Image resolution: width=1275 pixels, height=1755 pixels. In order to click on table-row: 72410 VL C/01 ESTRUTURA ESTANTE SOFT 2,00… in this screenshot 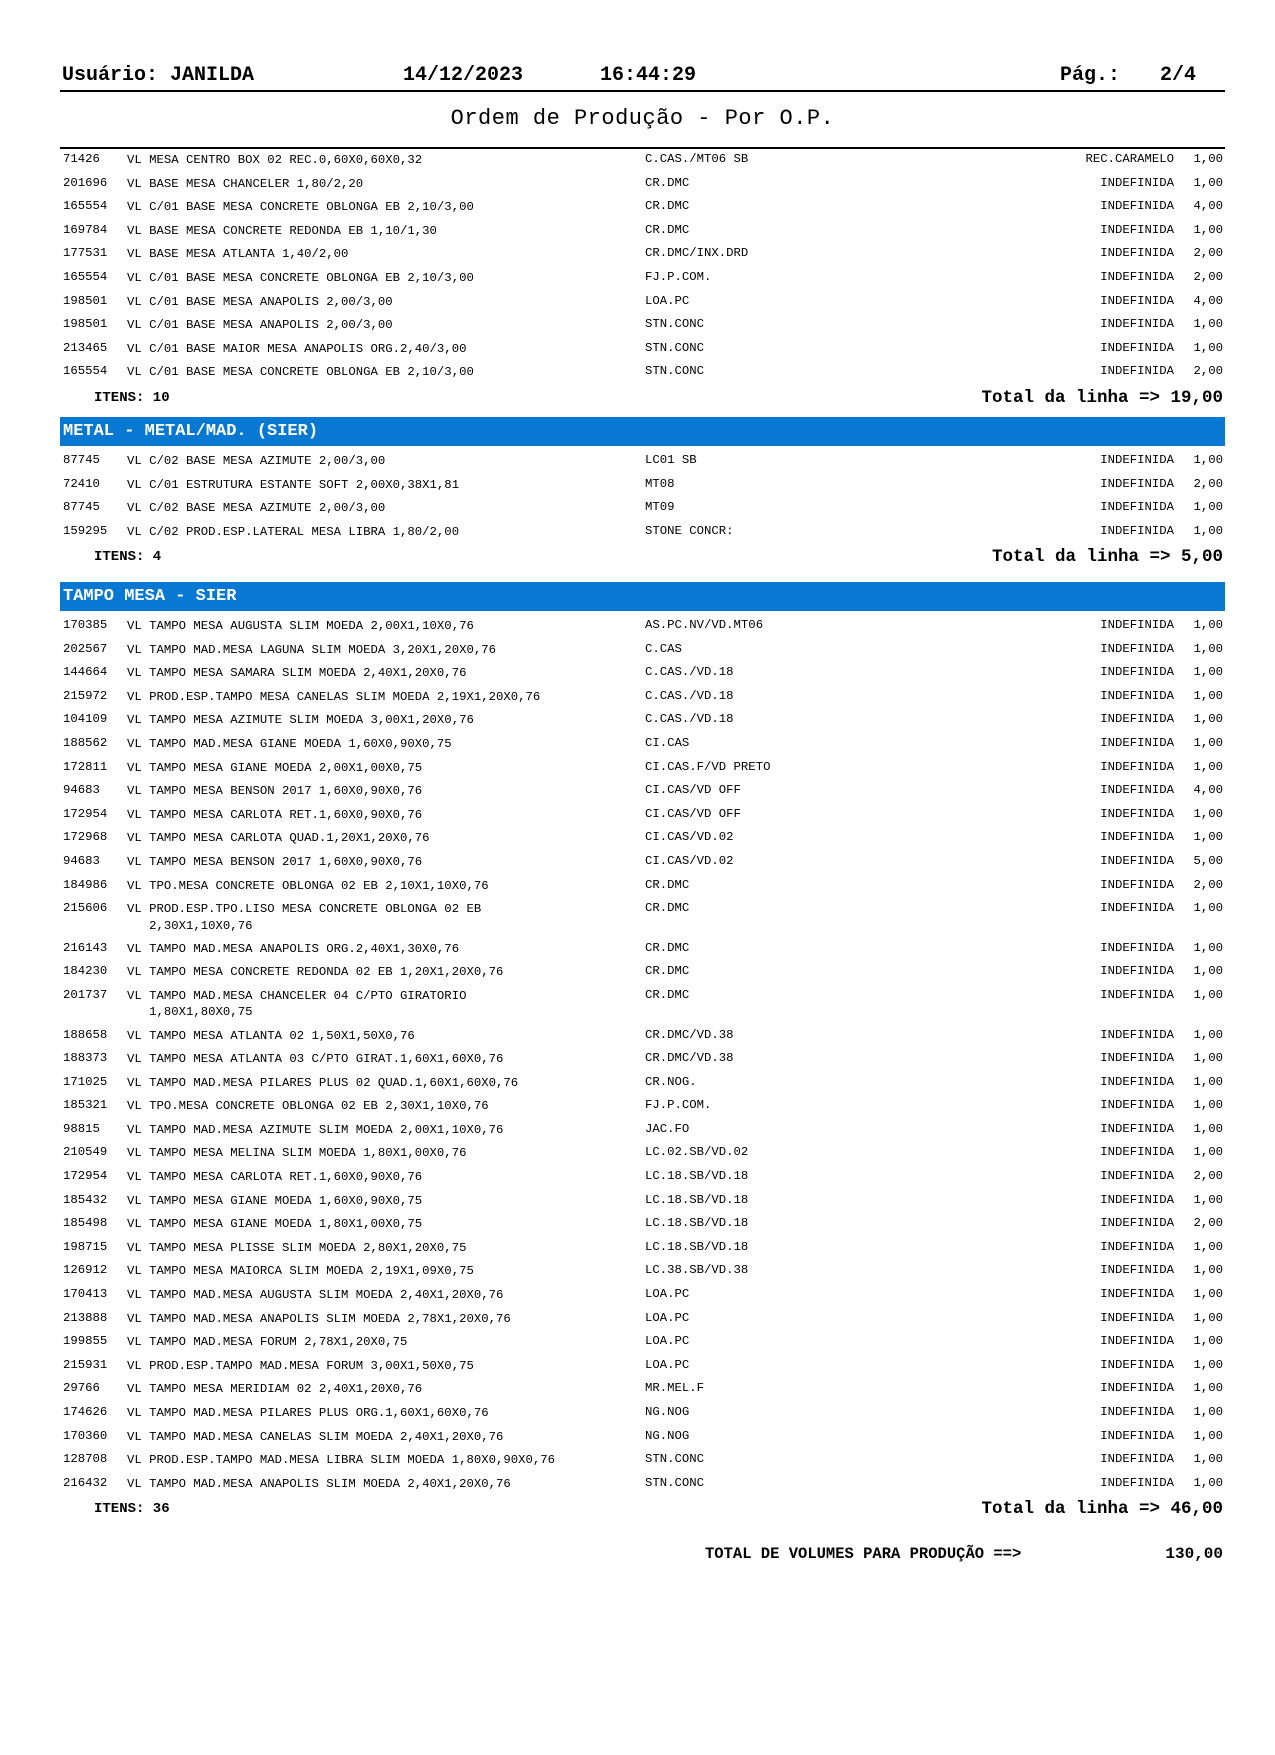, I will do `click(642, 486)`.